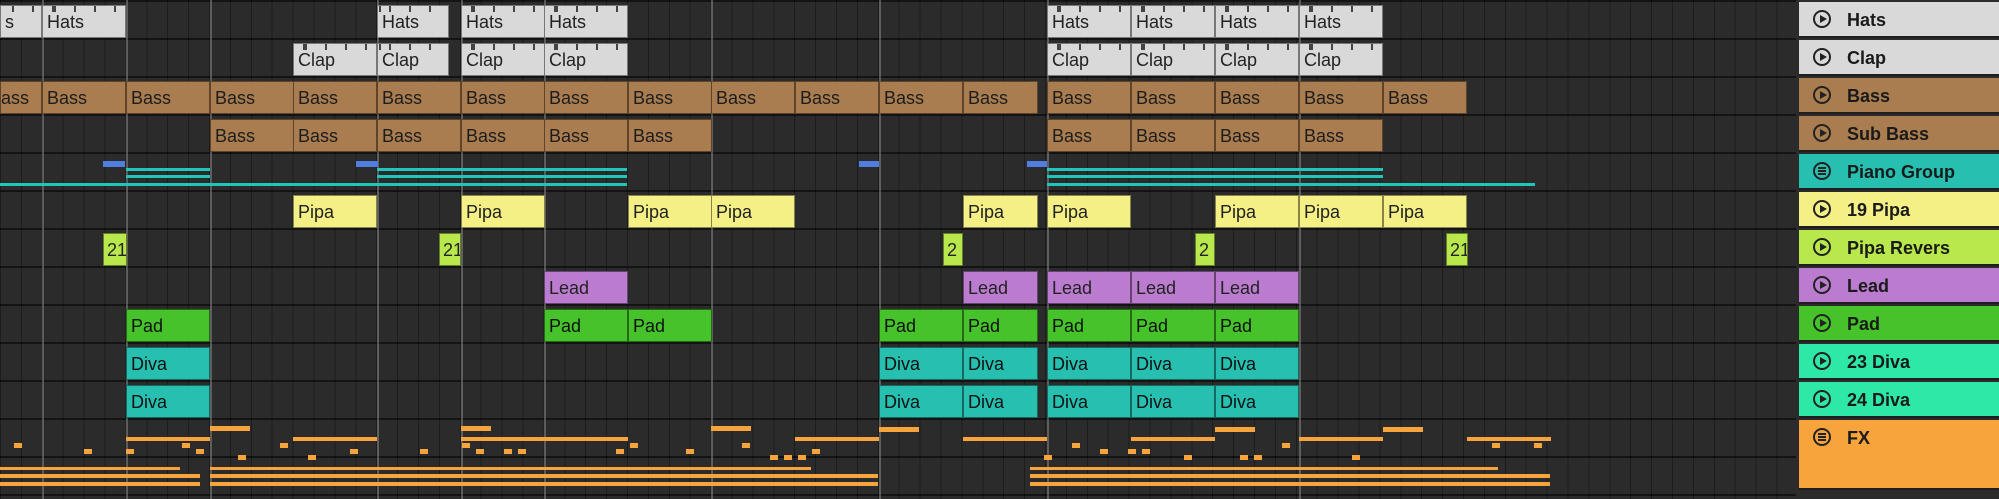 The image size is (1999, 499). Describe the element at coordinates (1899, 172) in the screenshot. I see `track-header-piano: Piano Group` at that location.